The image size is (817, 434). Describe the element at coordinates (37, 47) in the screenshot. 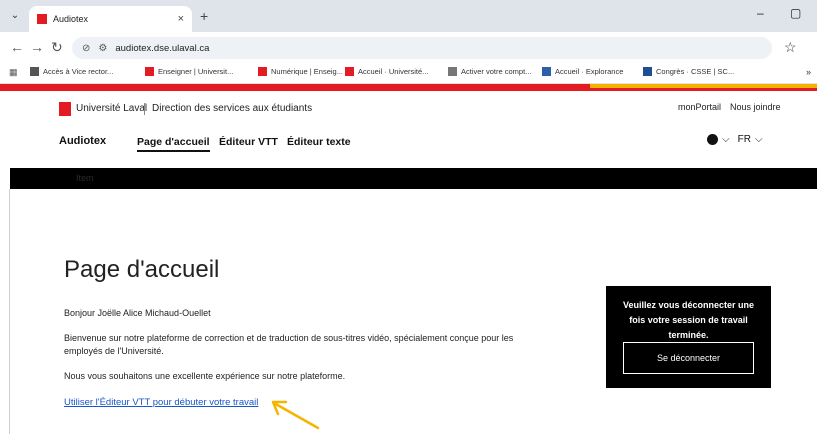

I see `forward-arrow-icon: →` at that location.